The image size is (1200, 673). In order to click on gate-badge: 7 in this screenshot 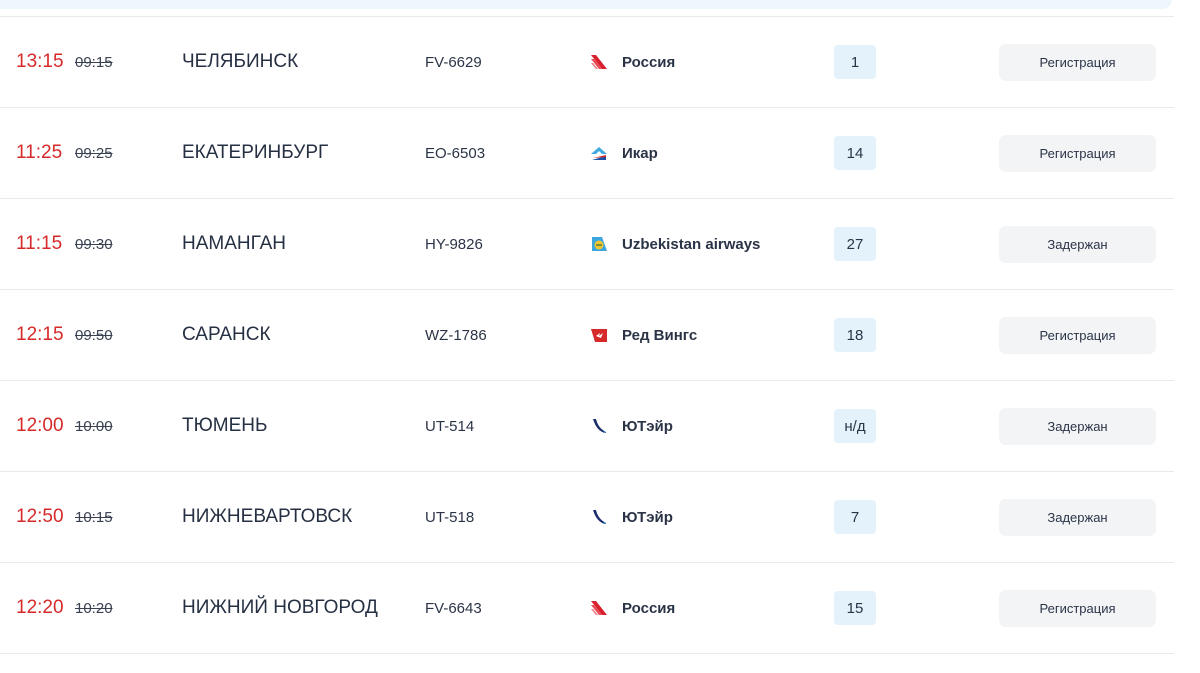, I will do `click(855, 517)`.